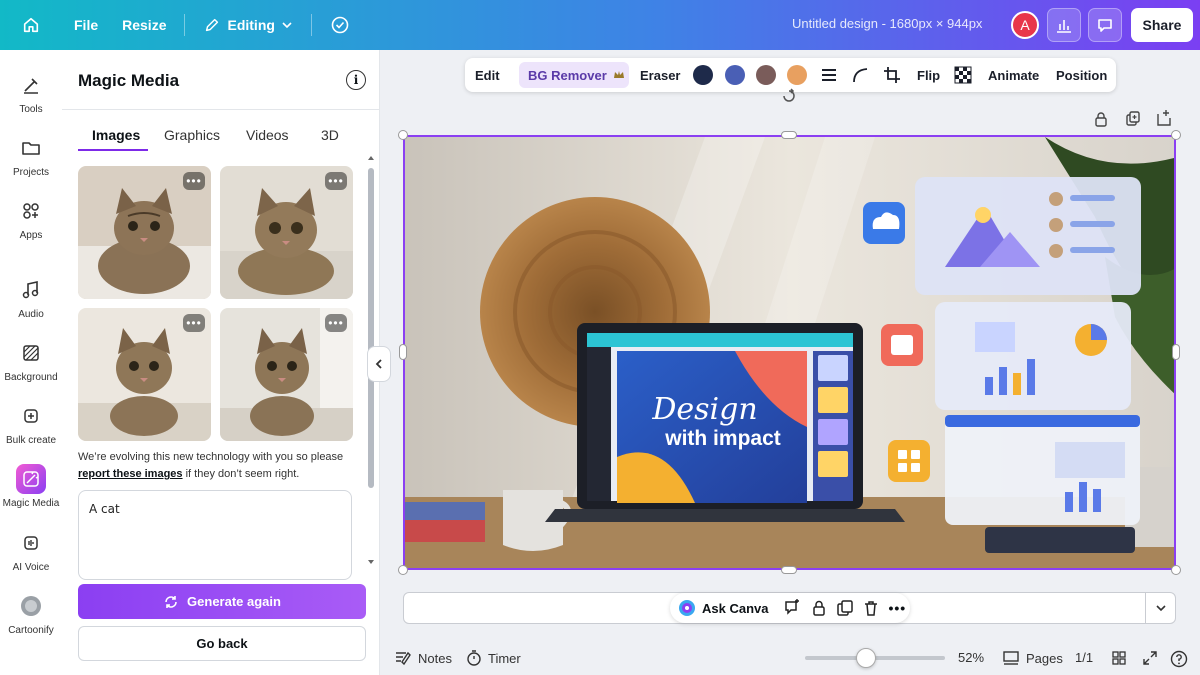 Image resolution: width=1200 pixels, height=675 pixels. I want to click on report-images-link: report these images, so click(130, 474).